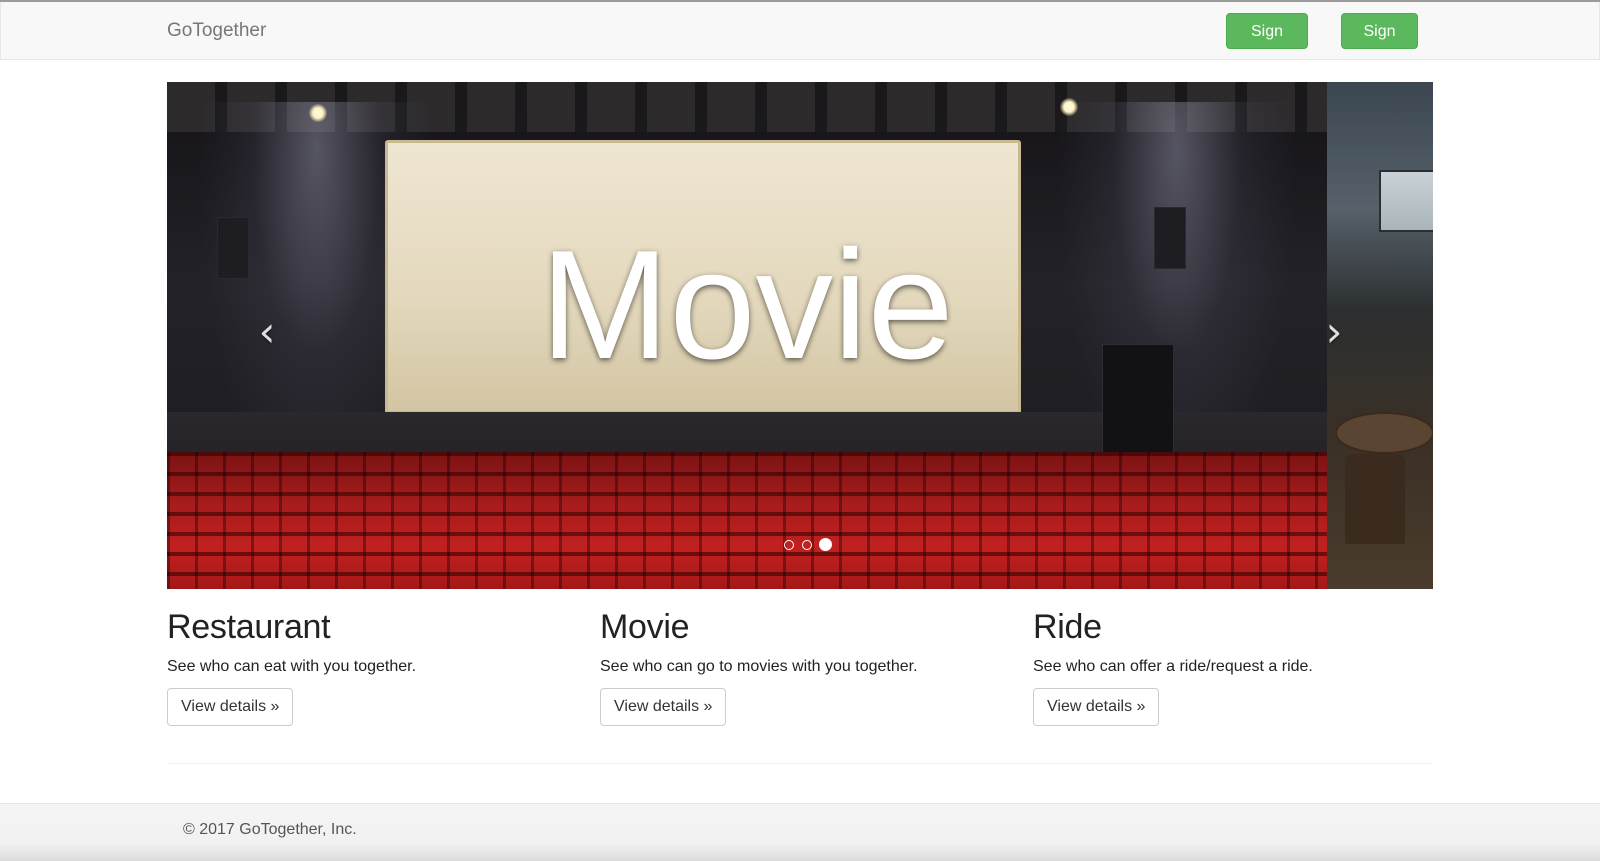 Image resolution: width=1600 pixels, height=861 pixels. I want to click on restaurant-table, so click(1384, 433).